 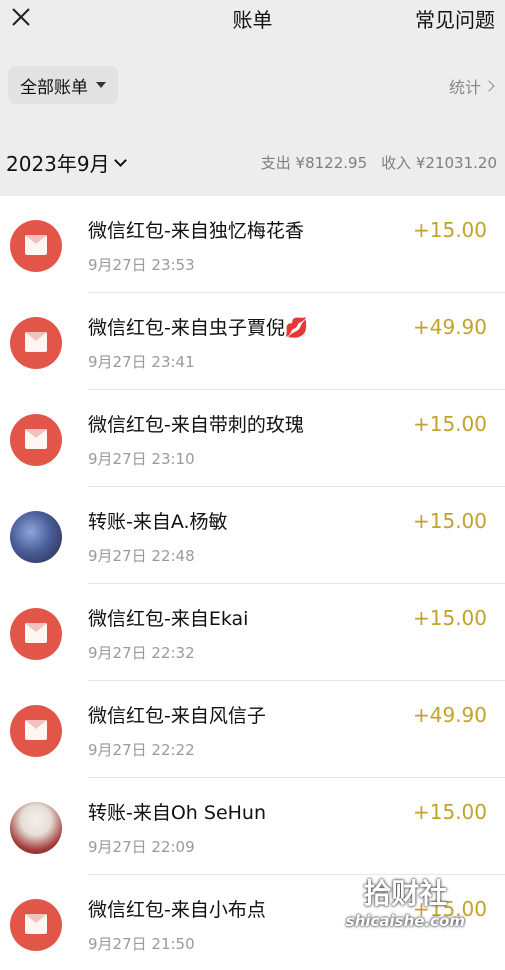 I want to click on transaction-row: 转账-来自Oh SeHun 9月27日 22:09 +15.00, so click(x=252, y=826).